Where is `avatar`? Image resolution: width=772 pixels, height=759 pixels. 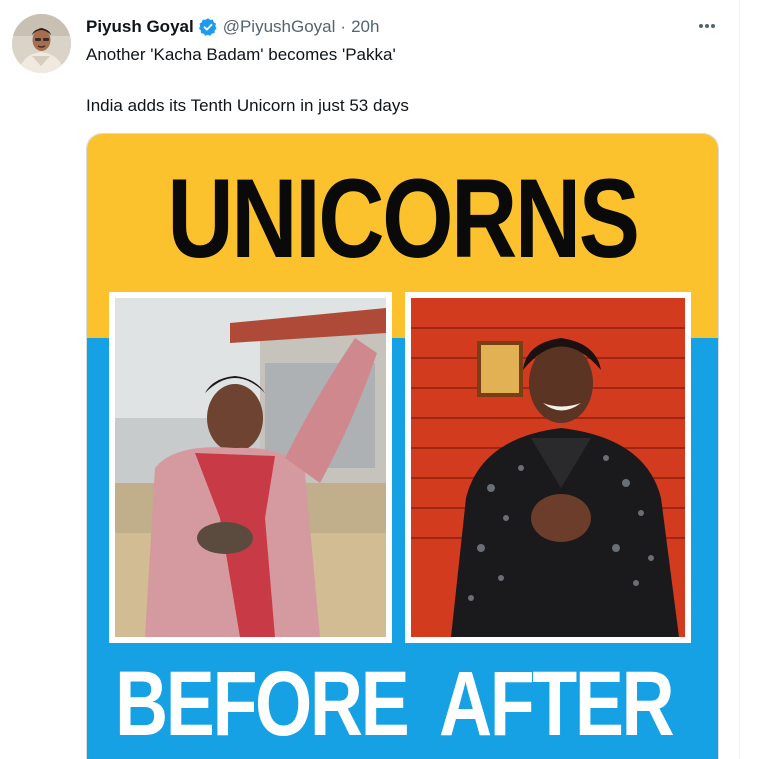 avatar is located at coordinates (41, 43).